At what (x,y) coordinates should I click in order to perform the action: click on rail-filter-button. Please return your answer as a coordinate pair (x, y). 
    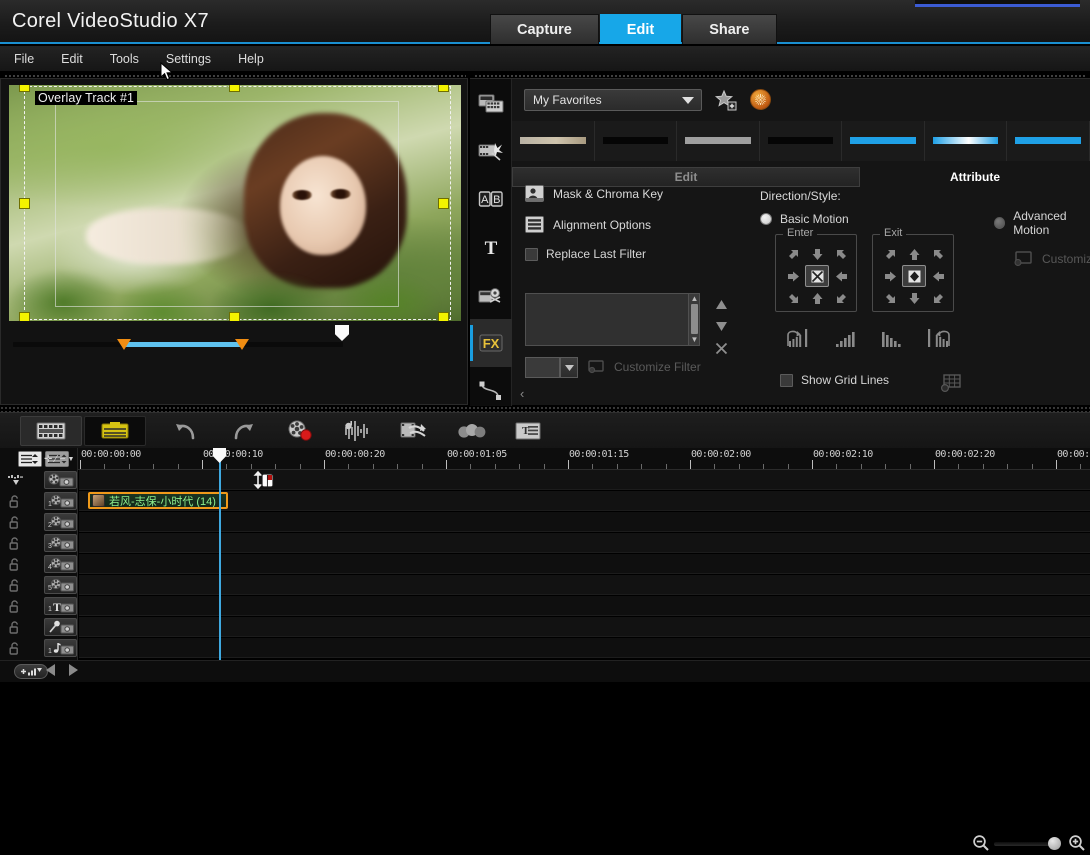
    Looking at the image, I should click on (491, 151).